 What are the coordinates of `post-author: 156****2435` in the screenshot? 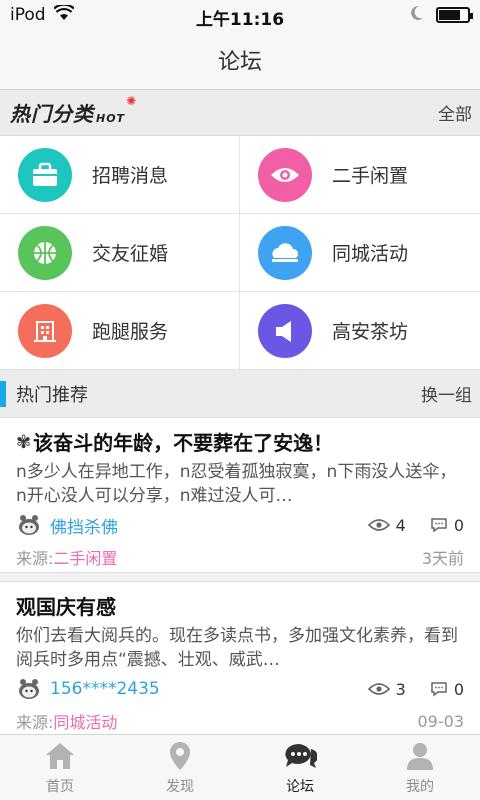 It's located at (88, 689).